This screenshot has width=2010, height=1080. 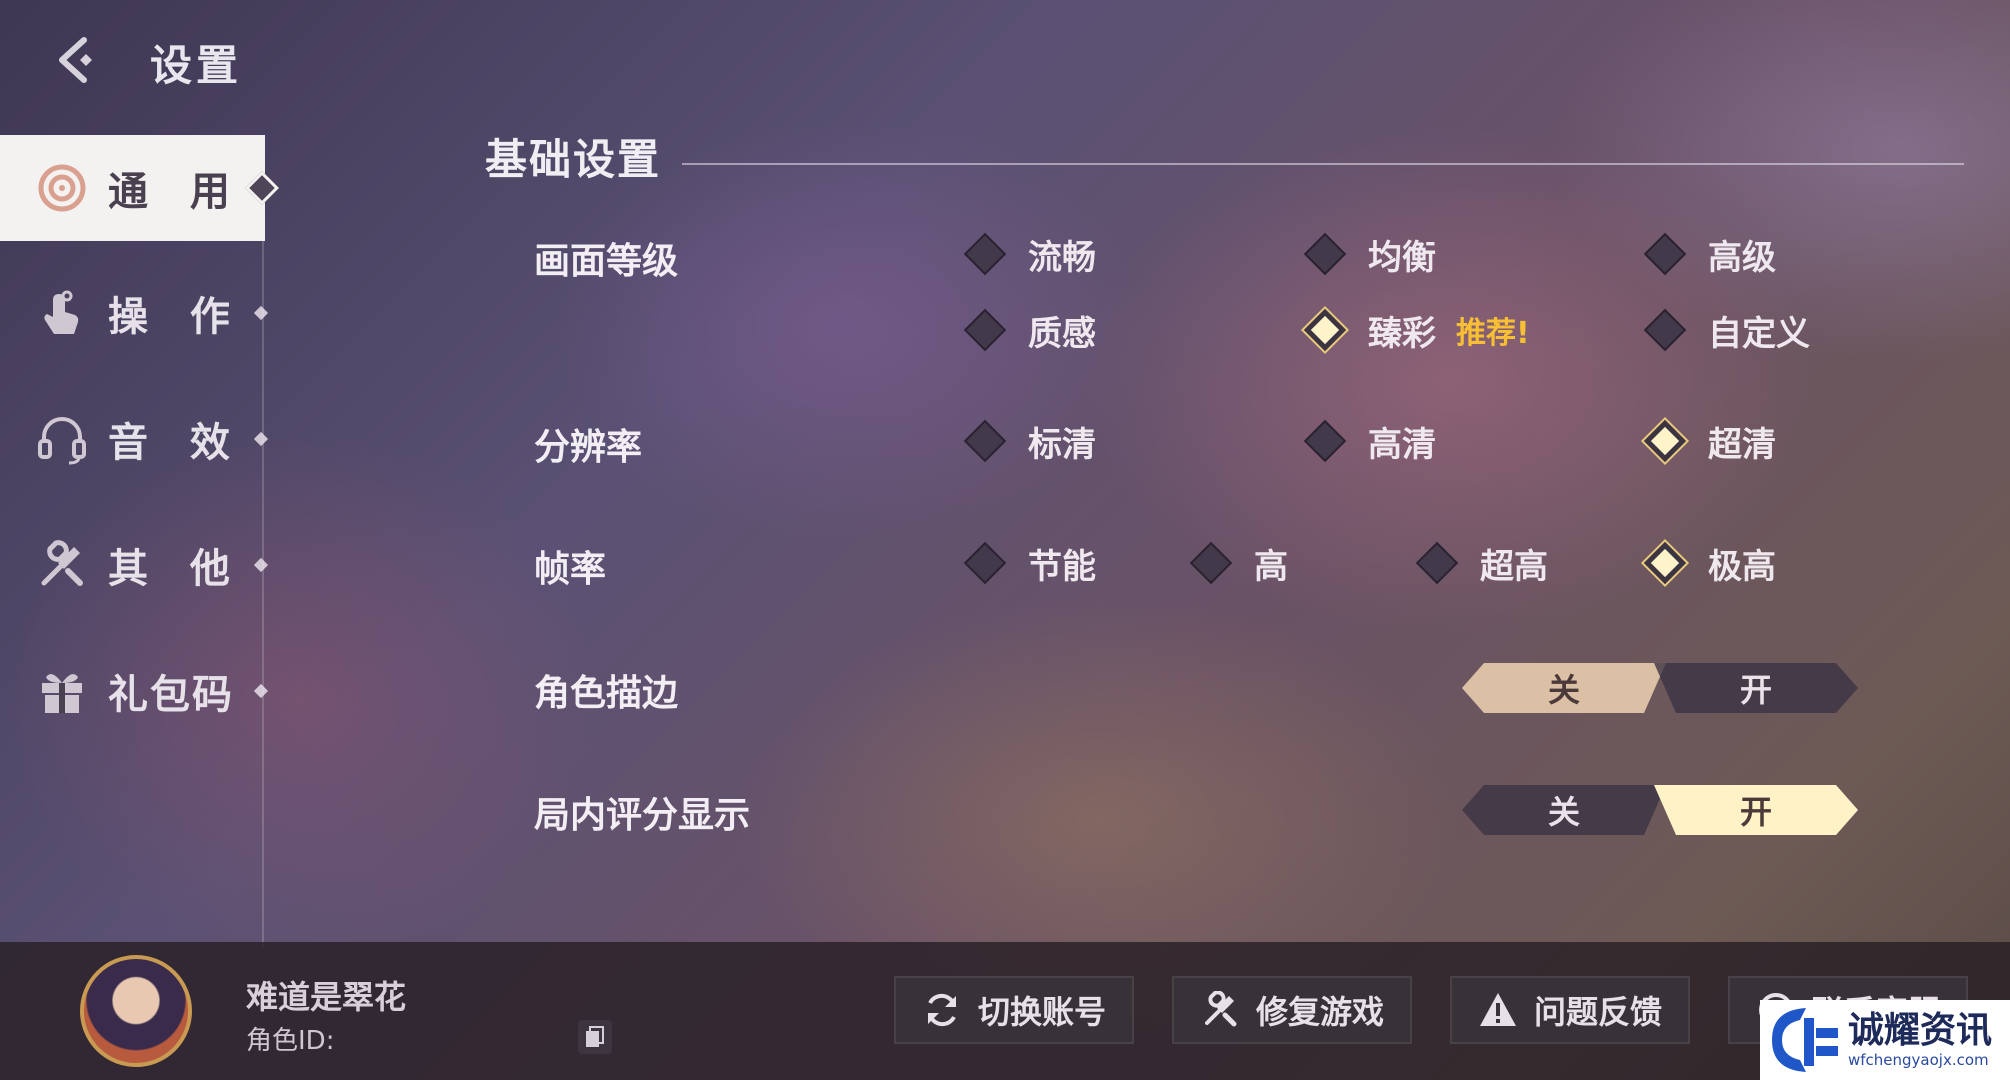 What do you see at coordinates (1918, 1060) in the screenshot?
I see `watermark-url: wfchengyaojx.com` at bounding box center [1918, 1060].